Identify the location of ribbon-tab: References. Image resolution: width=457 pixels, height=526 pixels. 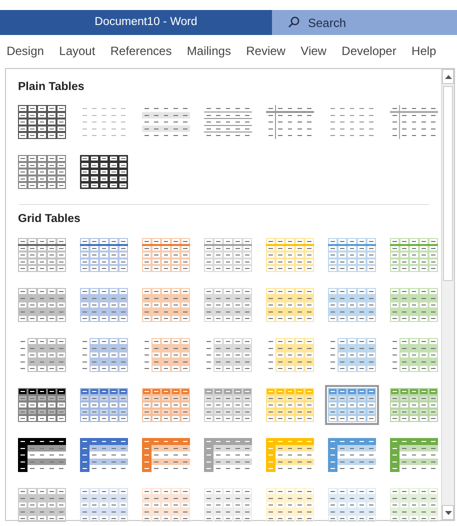
(141, 51).